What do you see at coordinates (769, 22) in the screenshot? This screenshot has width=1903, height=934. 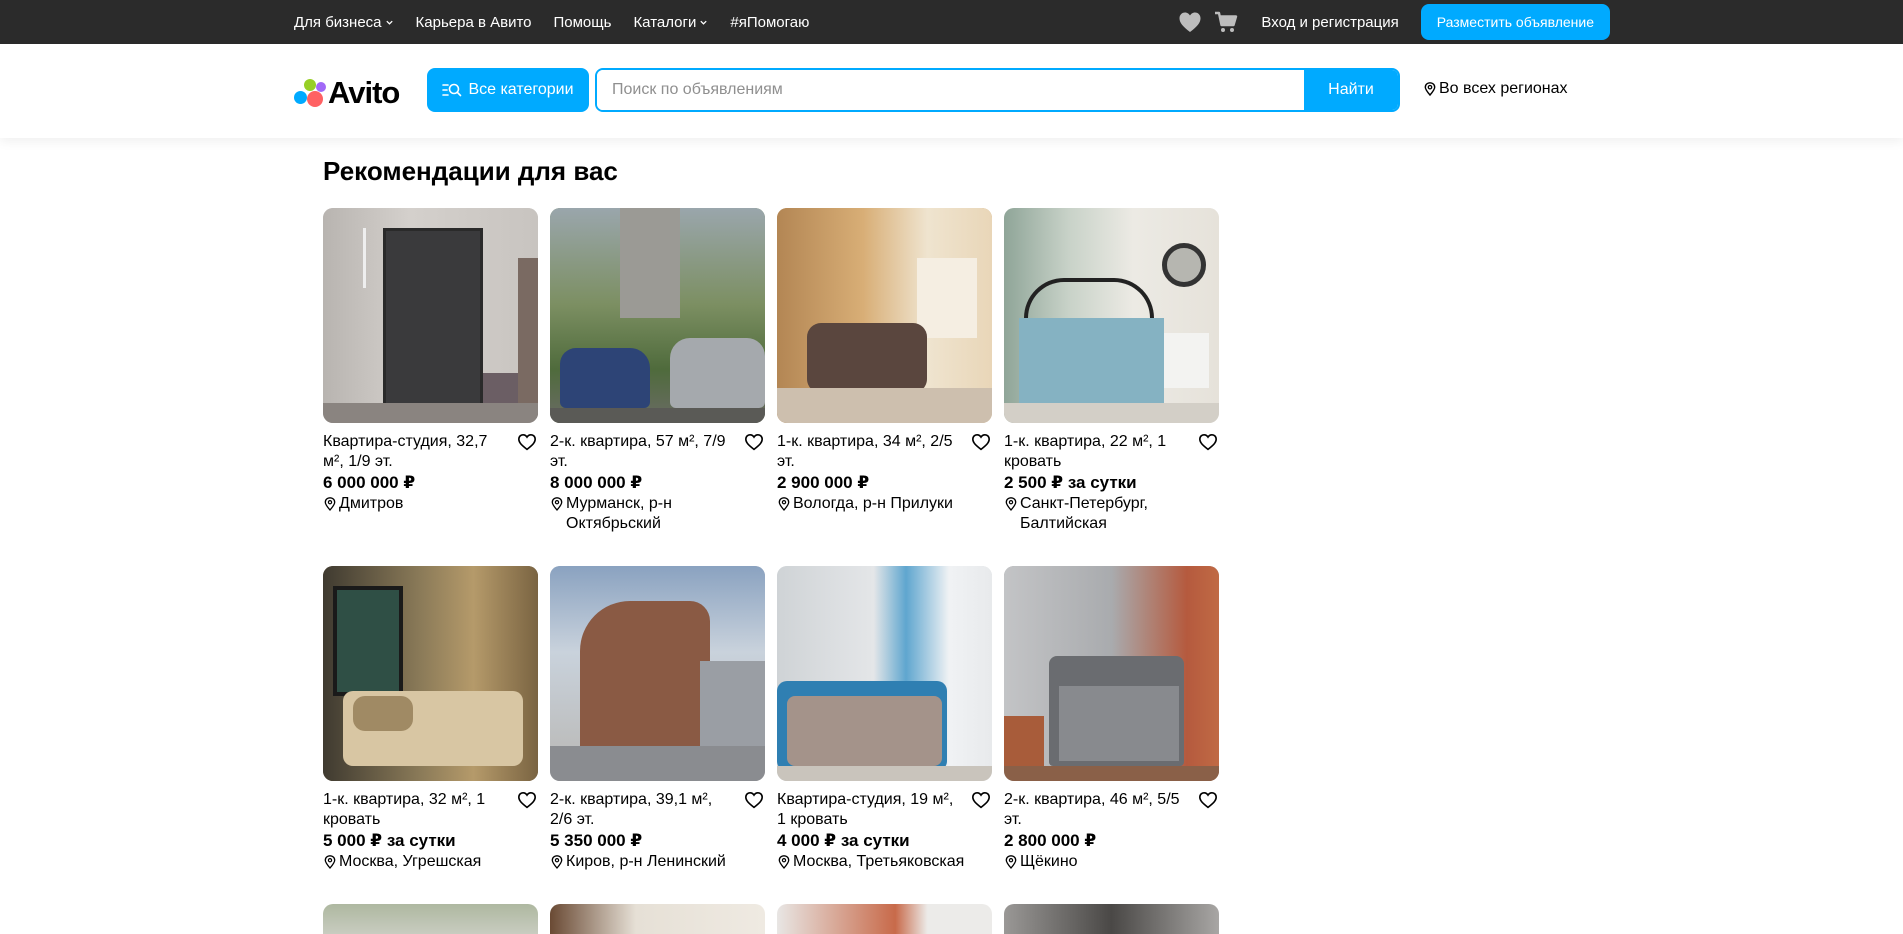 I see `nav-i-help: #яПомогаю` at bounding box center [769, 22].